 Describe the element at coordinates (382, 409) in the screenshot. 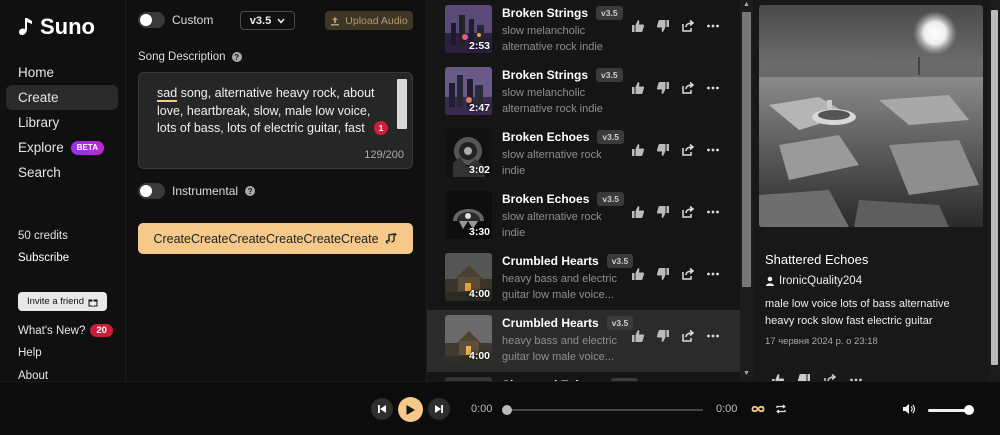

I see `previous-button` at that location.